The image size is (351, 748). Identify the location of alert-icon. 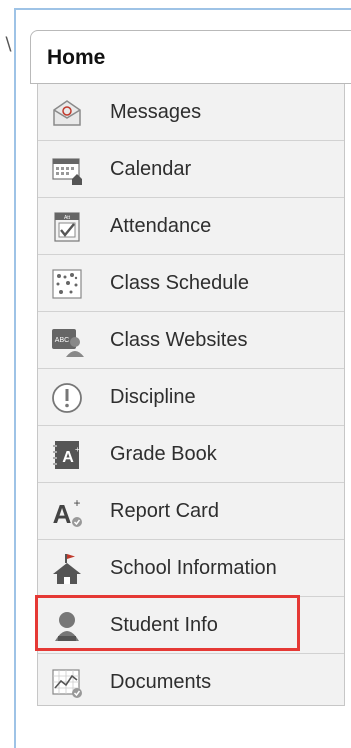
(67, 398).